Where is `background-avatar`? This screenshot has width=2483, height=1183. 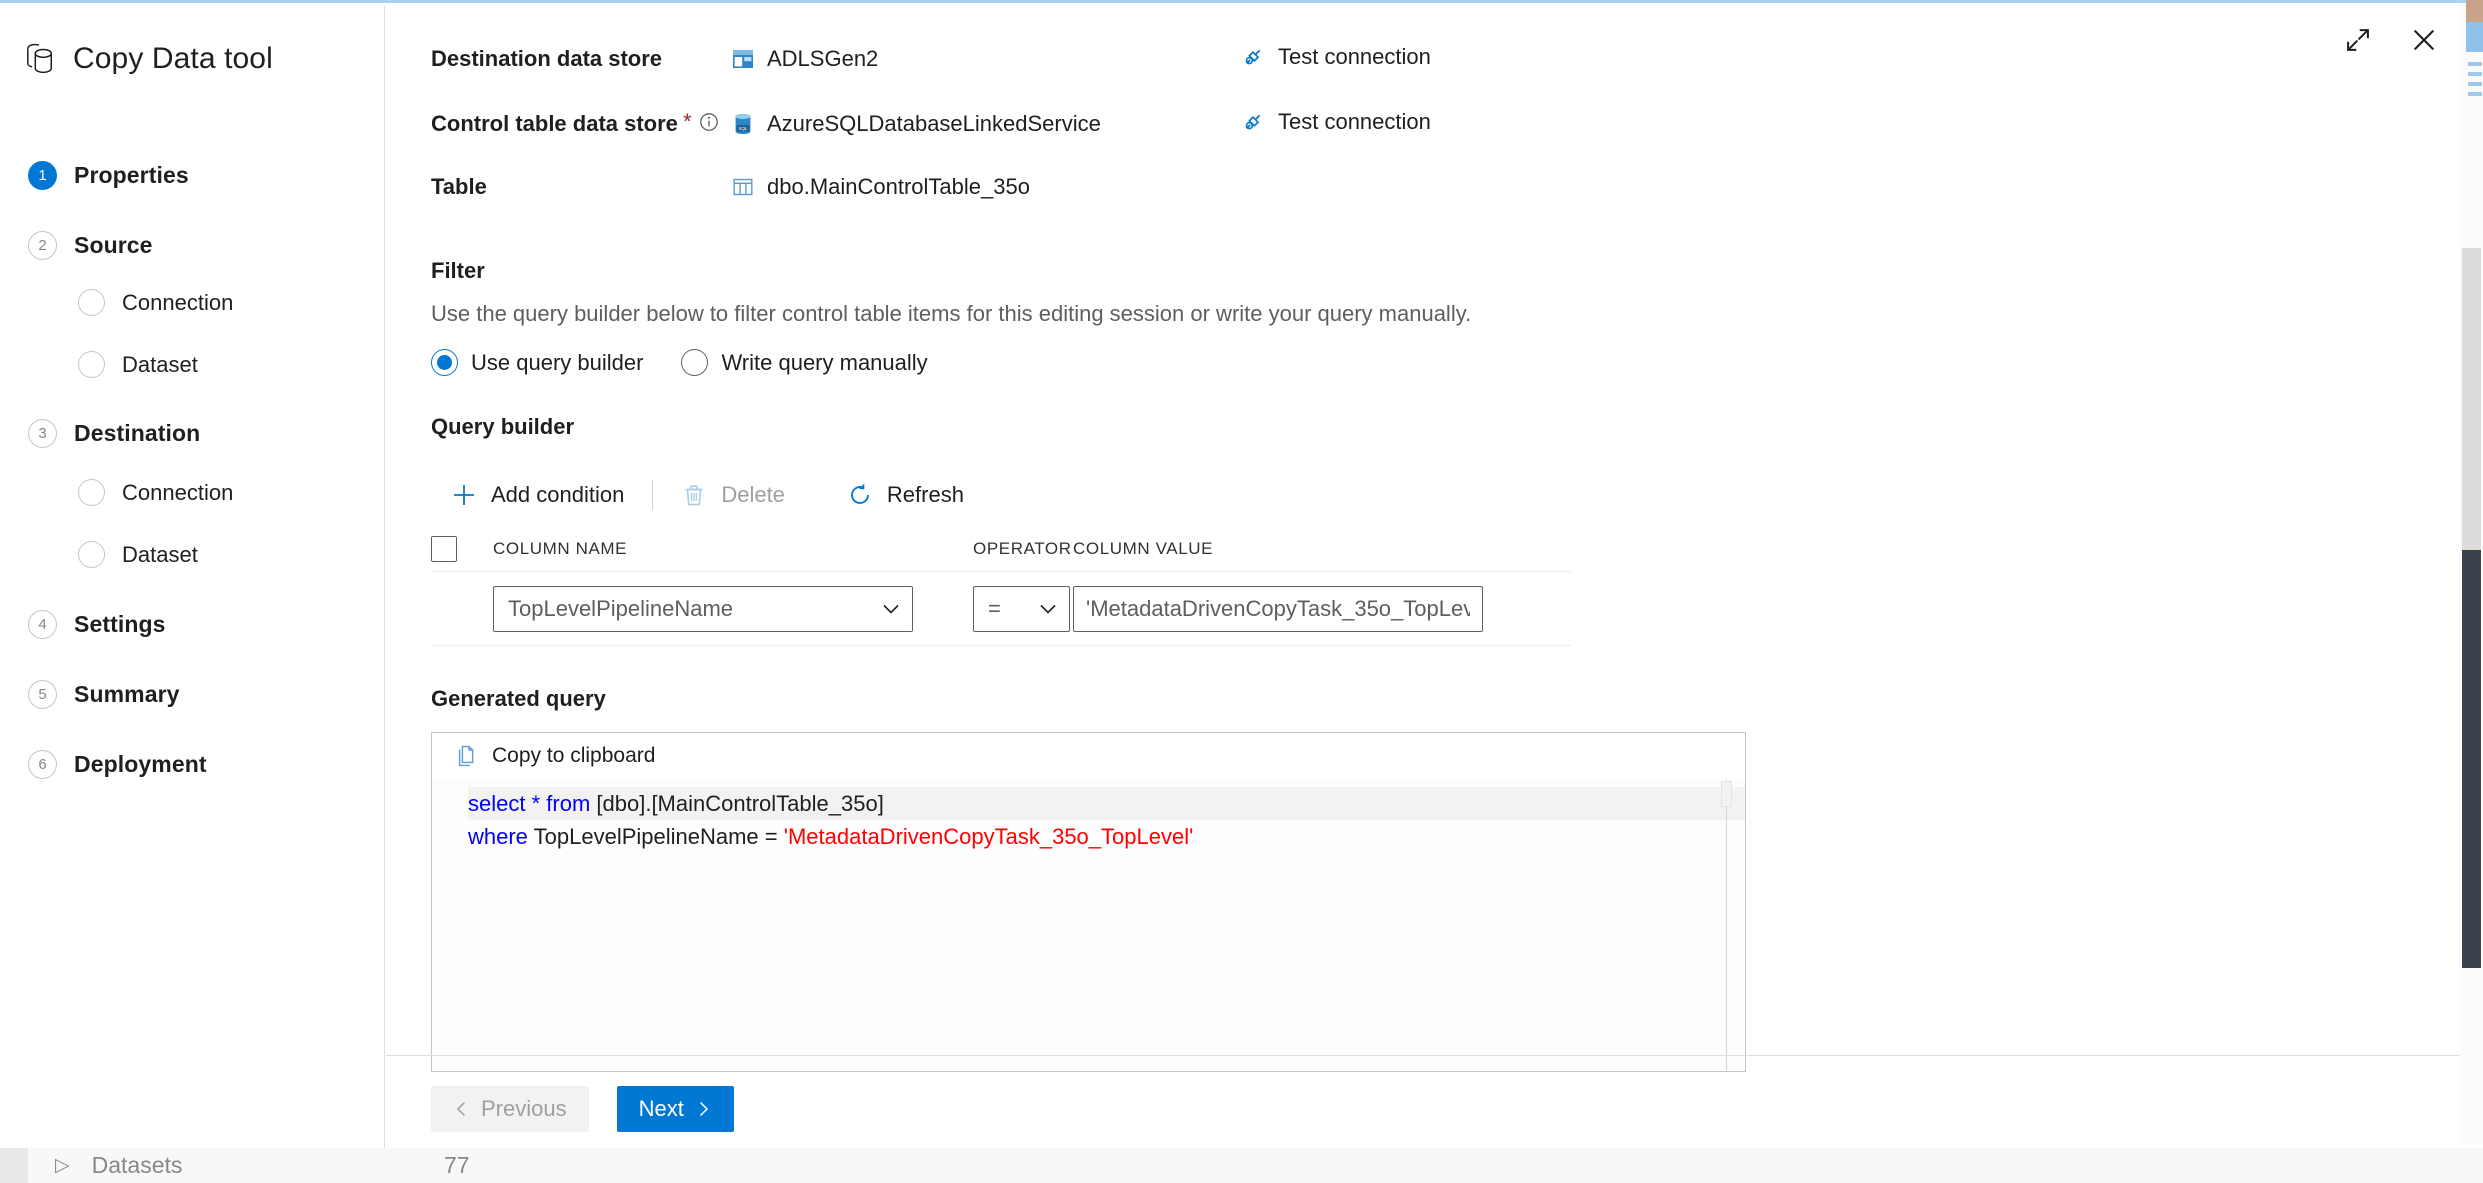 background-avatar is located at coordinates (2474, 11).